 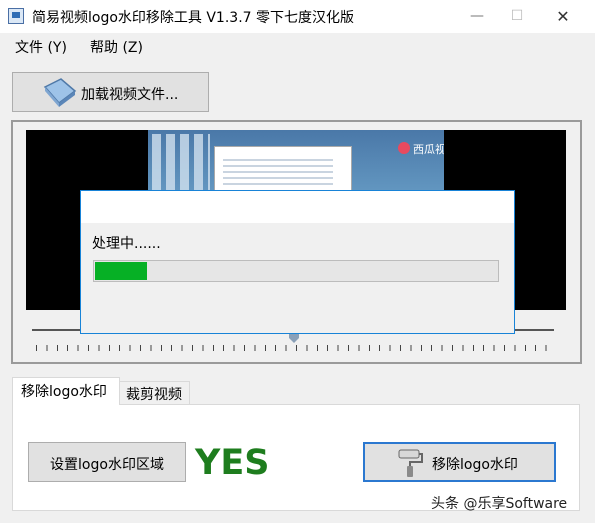 I want to click on timeline-ticks, so click(x=296, y=348).